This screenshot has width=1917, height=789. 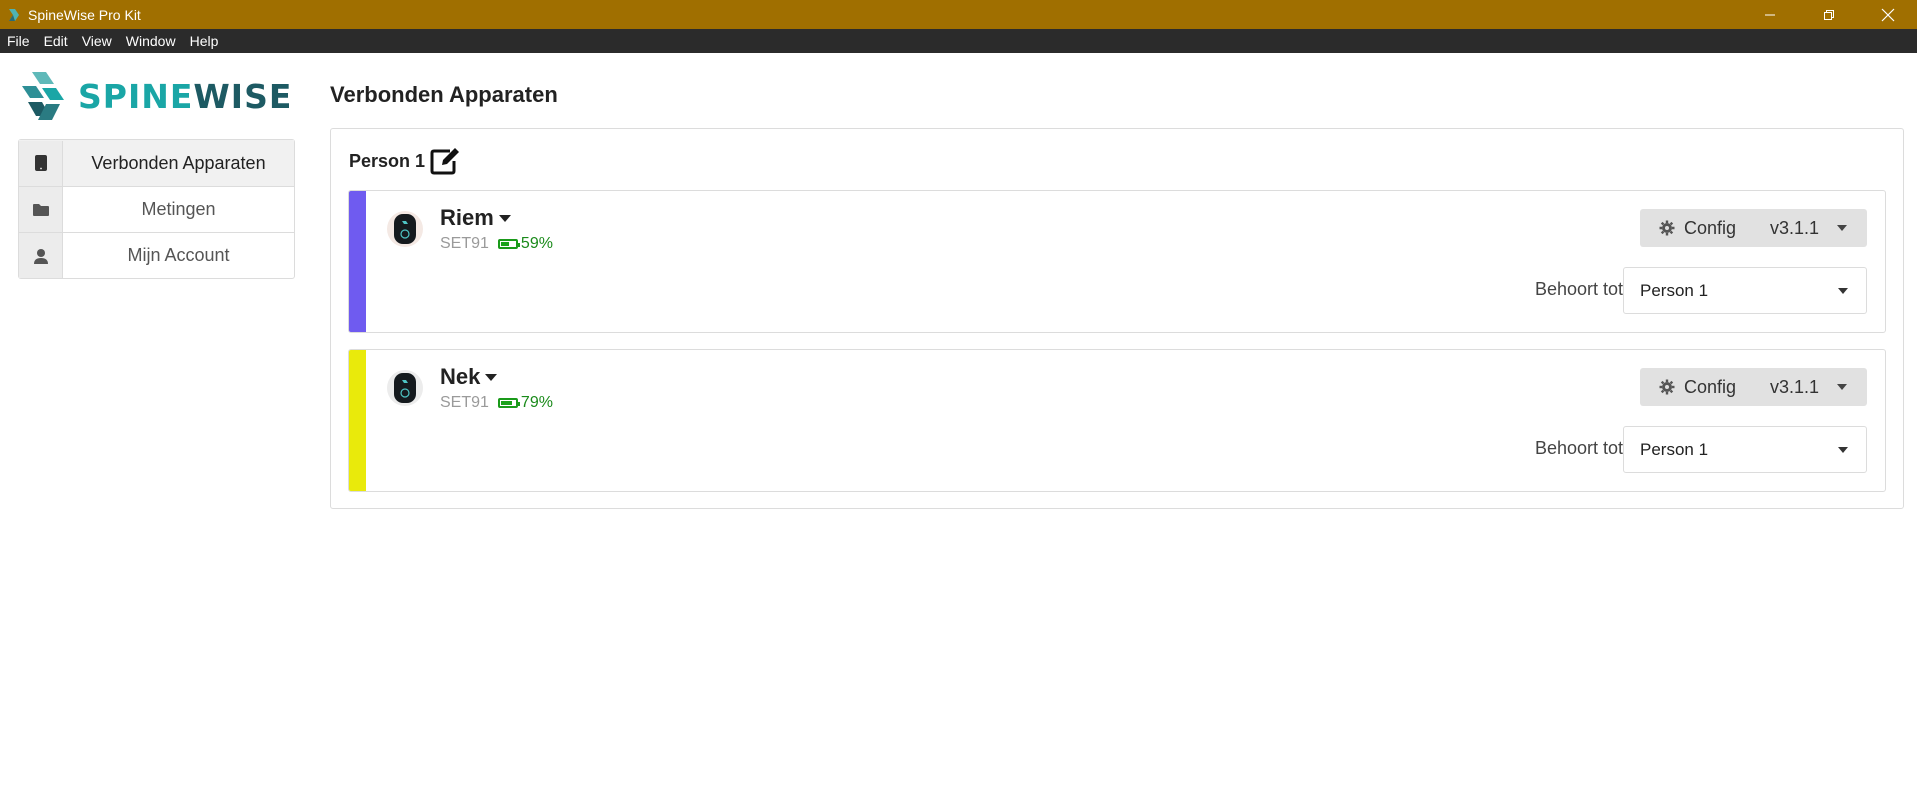 What do you see at coordinates (958, 41) in the screenshot?
I see `menu-bar: File Edit View Window Help` at bounding box center [958, 41].